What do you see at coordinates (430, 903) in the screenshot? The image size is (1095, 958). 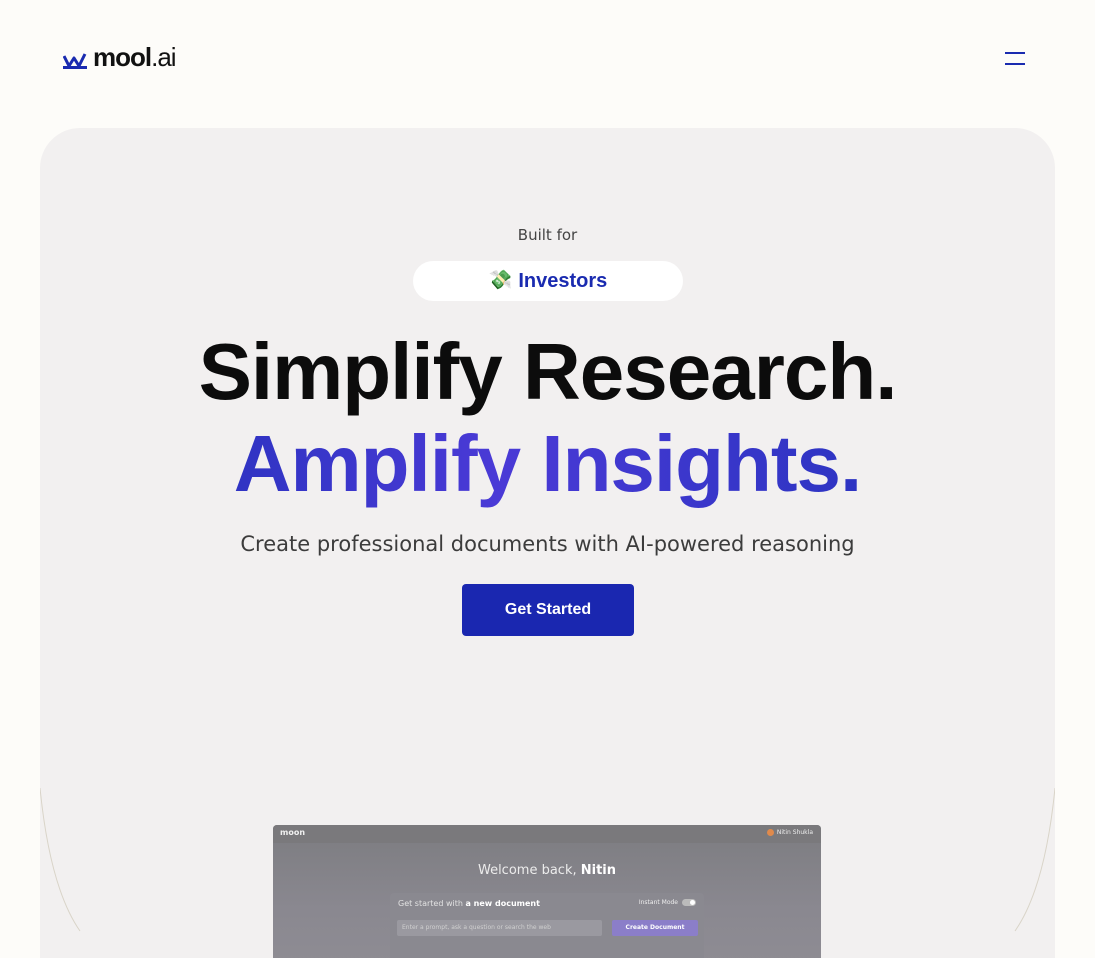 I see `preview-get-started-prefix: Get started with` at bounding box center [430, 903].